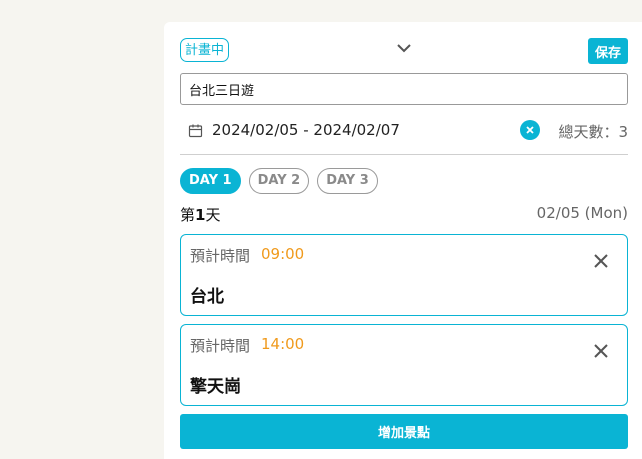  I want to click on day-date: 02/05 (Mon), so click(582, 213).